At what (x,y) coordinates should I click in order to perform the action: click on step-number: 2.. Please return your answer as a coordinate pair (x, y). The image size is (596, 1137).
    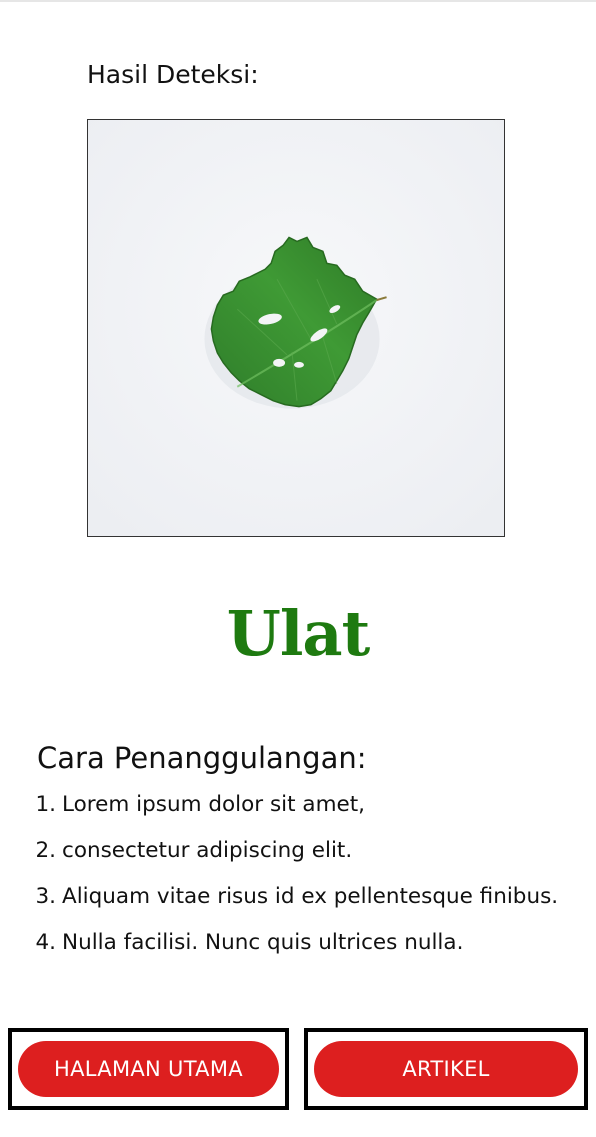
    Looking at the image, I should click on (45, 850).